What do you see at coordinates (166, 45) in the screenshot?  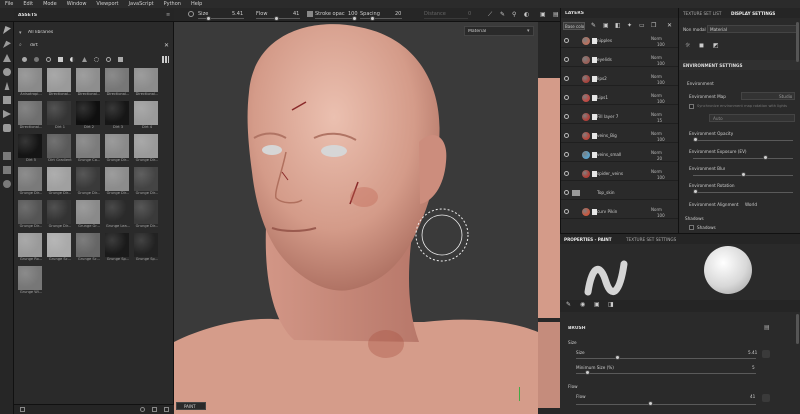 I see `clear-search-icon: ✕` at bounding box center [166, 45].